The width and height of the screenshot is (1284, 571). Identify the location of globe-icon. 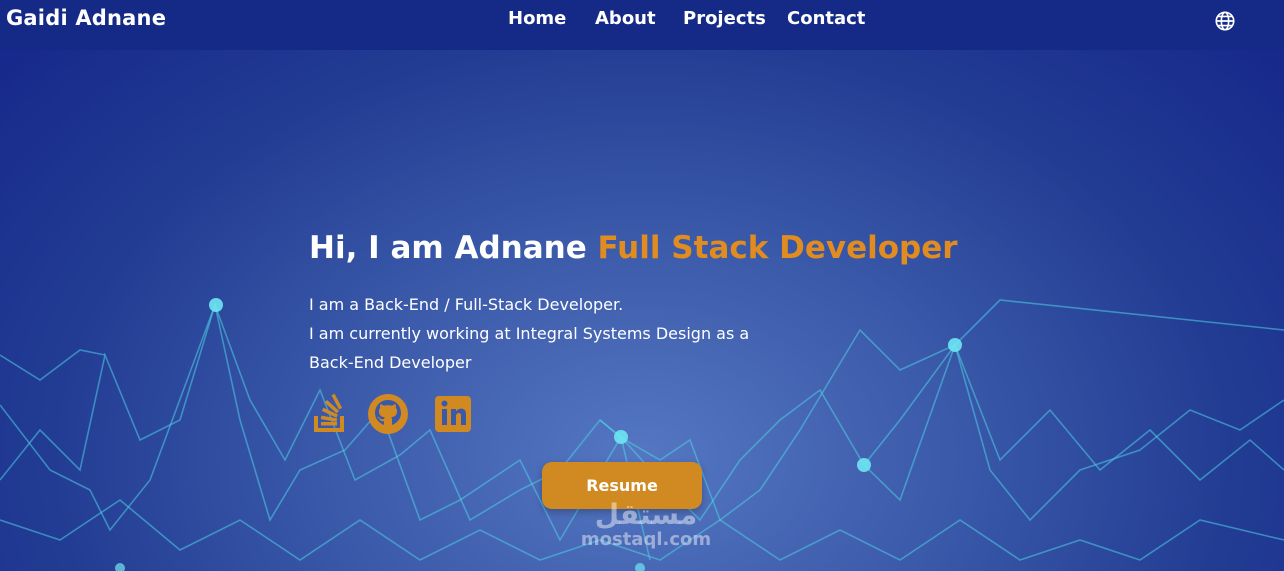
(1225, 21).